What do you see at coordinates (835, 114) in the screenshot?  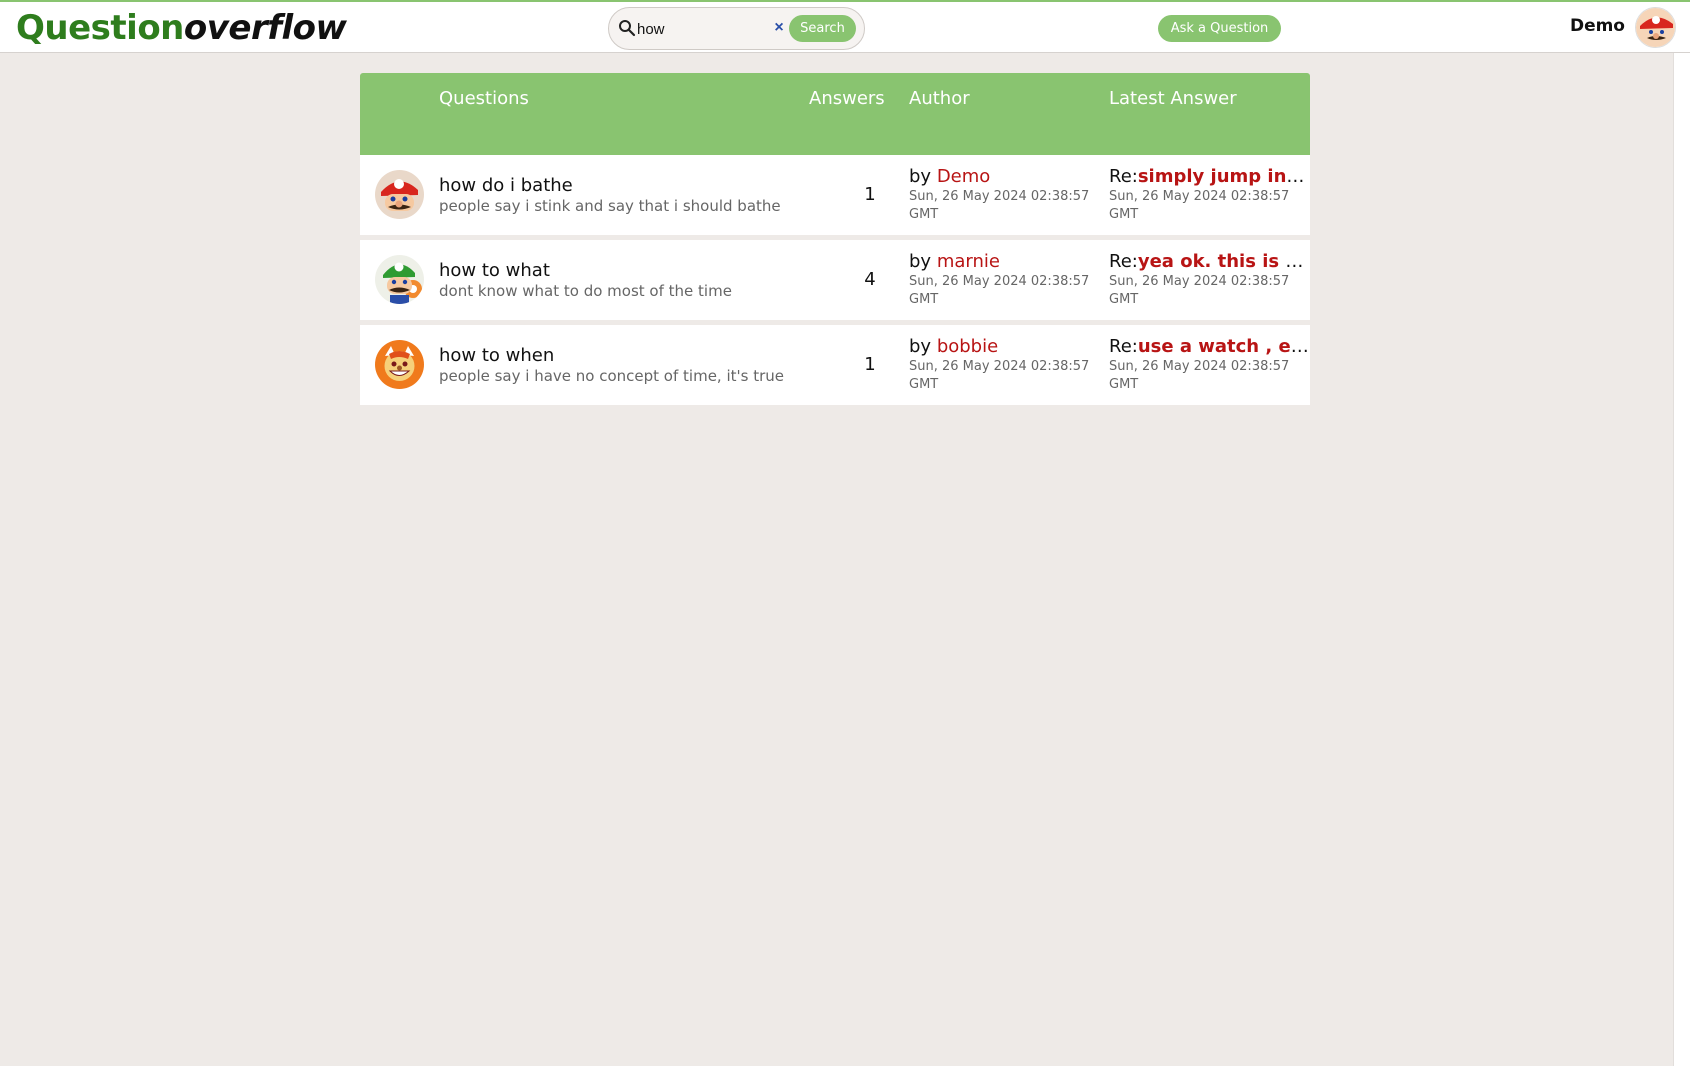 I see `table-header: Questions Answers Author Latest Answer` at bounding box center [835, 114].